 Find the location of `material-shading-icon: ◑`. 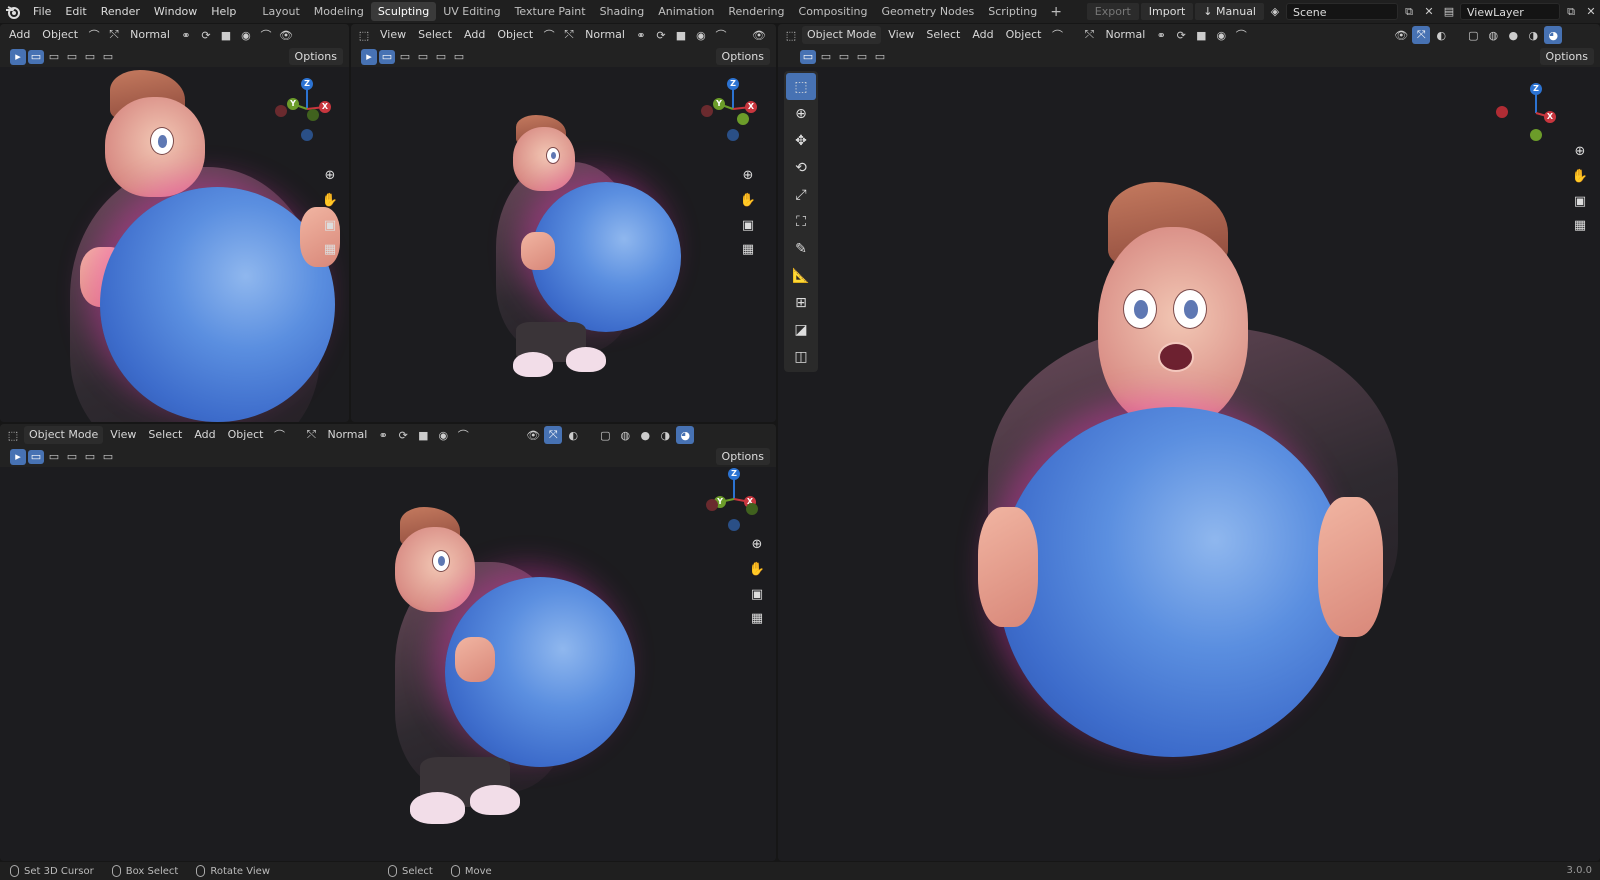

material-shading-icon: ◑ is located at coordinates (665, 435).